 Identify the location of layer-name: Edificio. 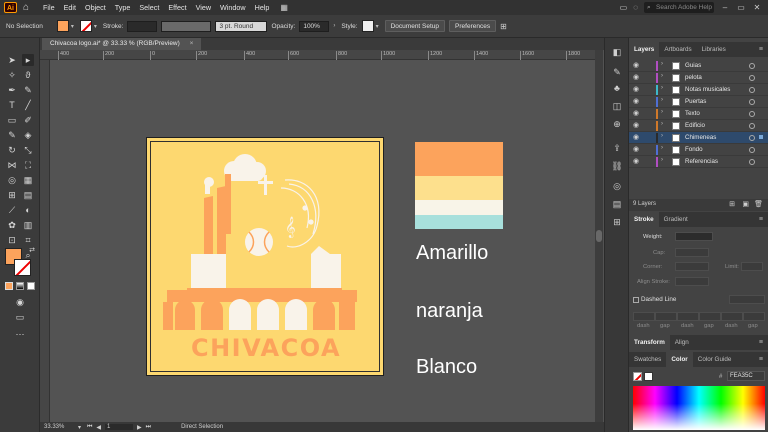
(695, 125).